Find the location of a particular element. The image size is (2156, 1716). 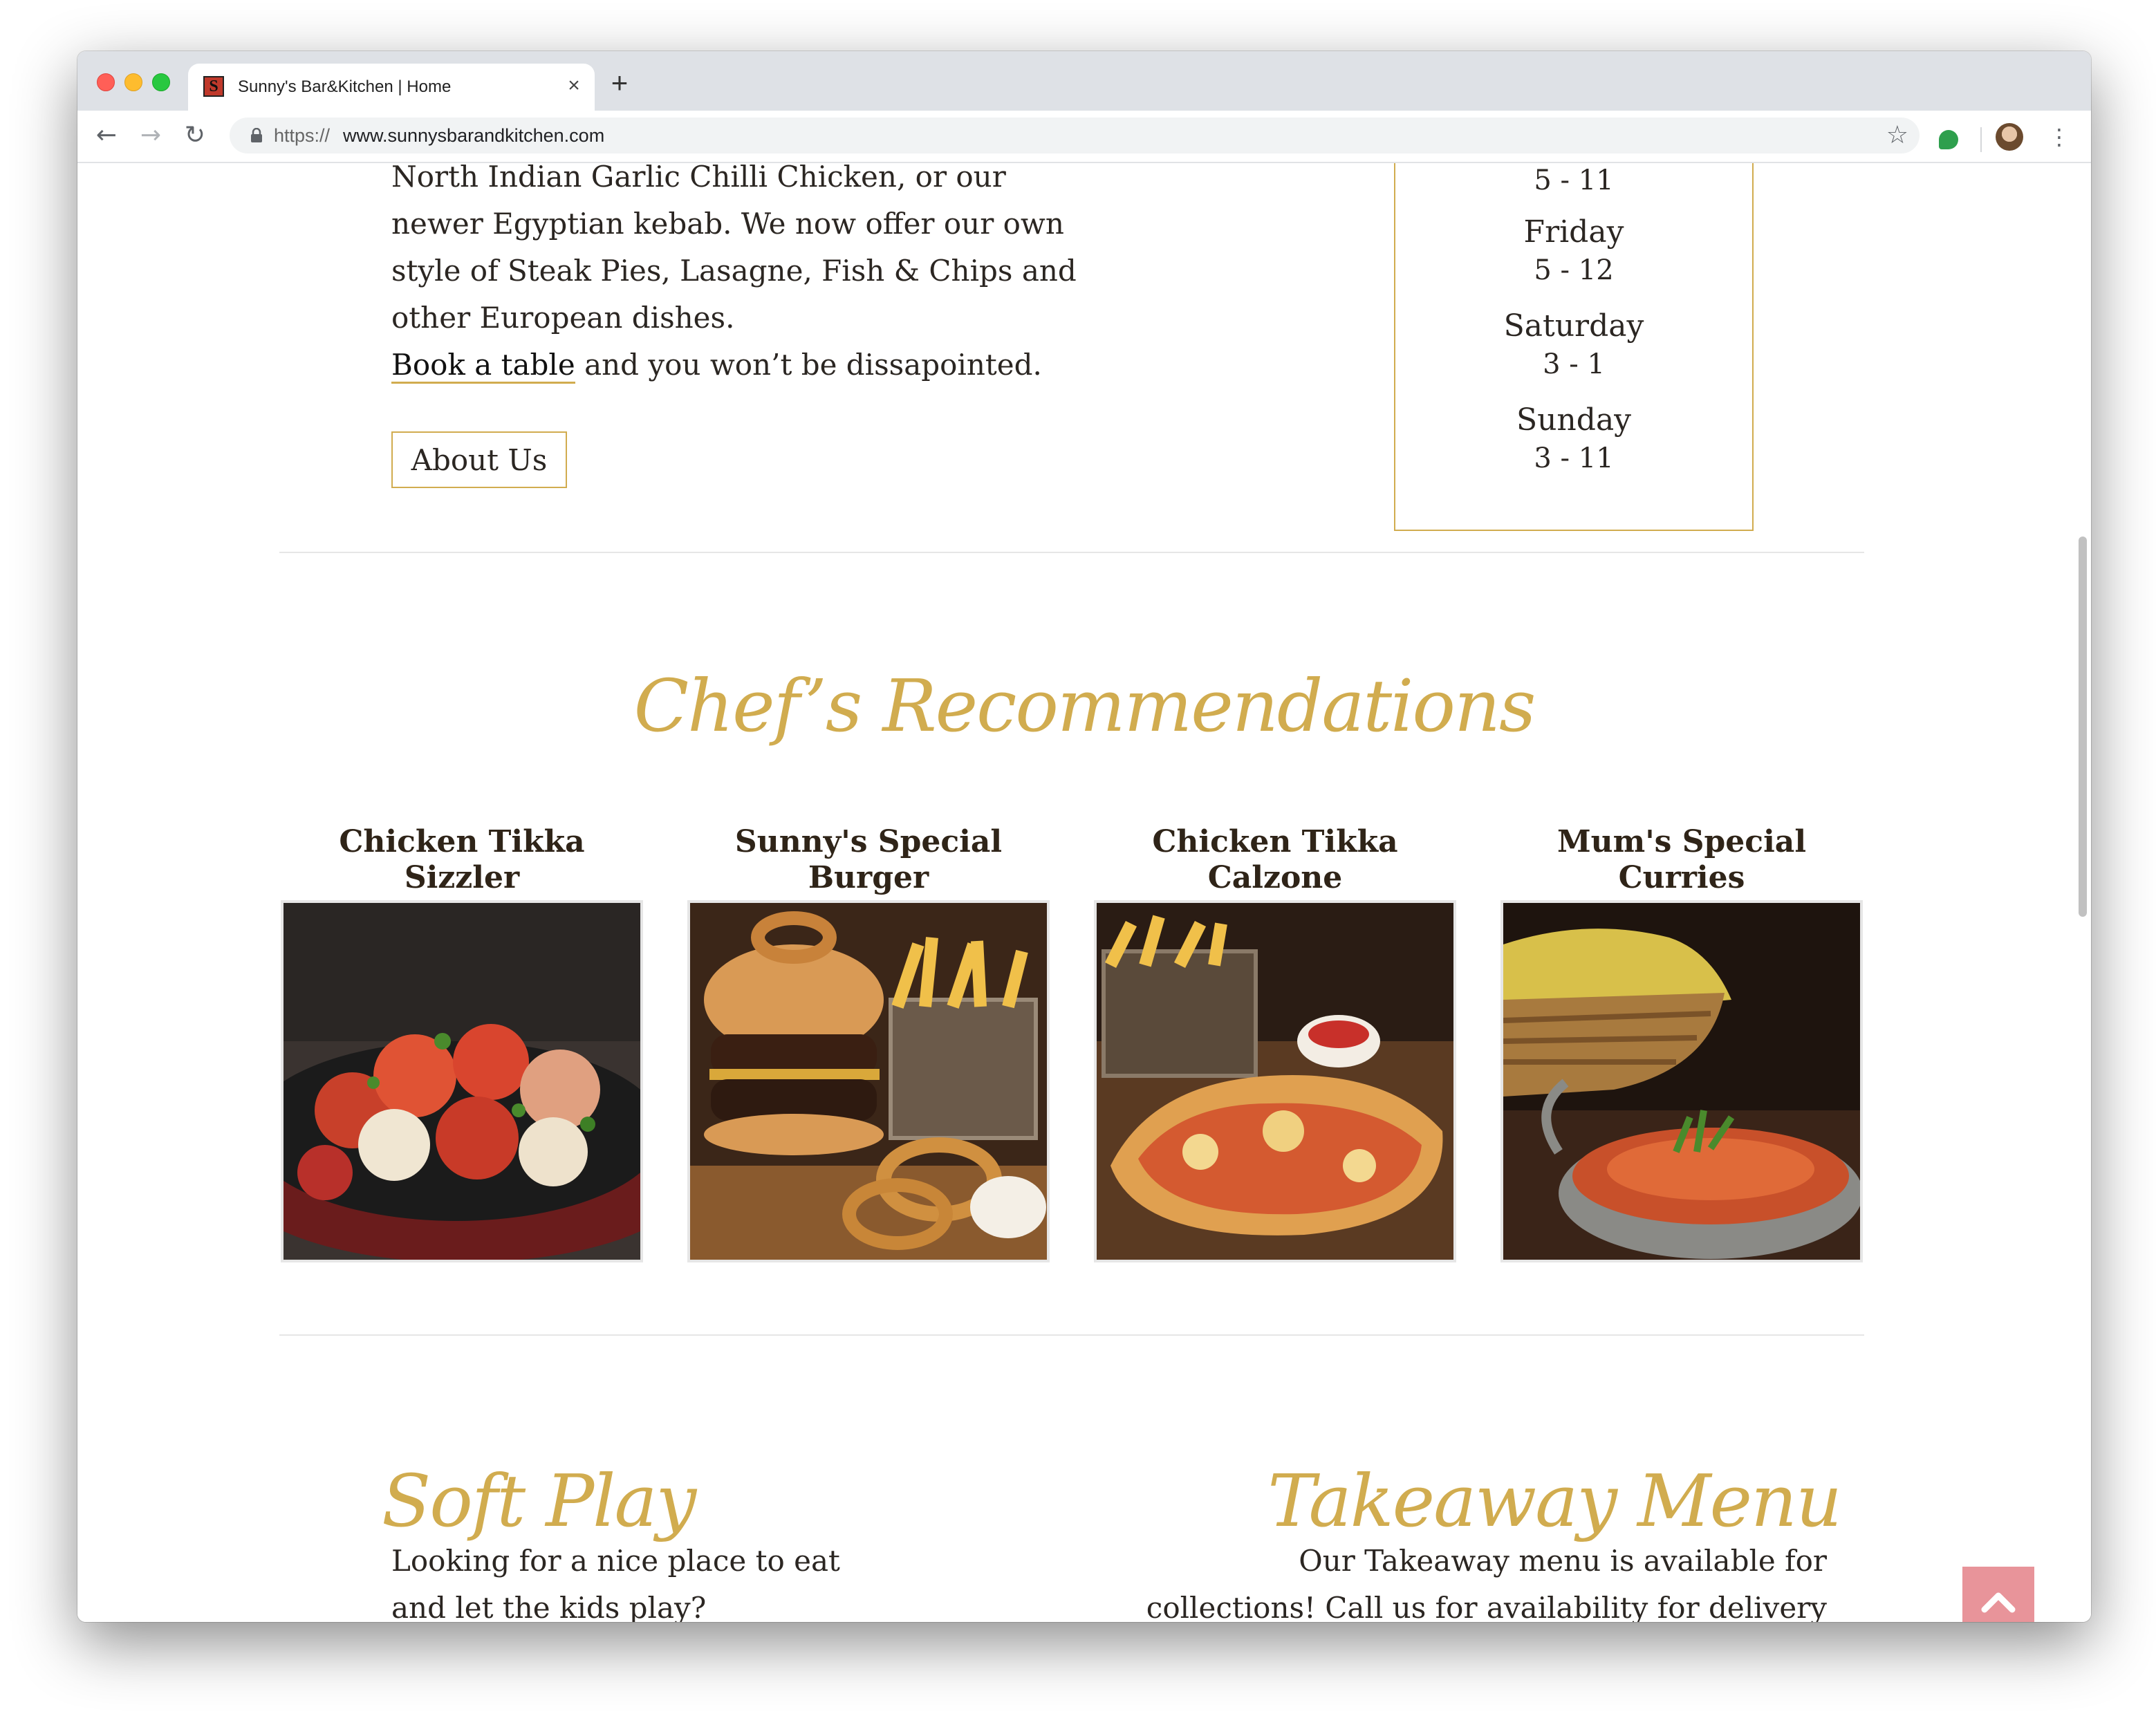

more-menu-icon: ⋮ is located at coordinates (2059, 137).